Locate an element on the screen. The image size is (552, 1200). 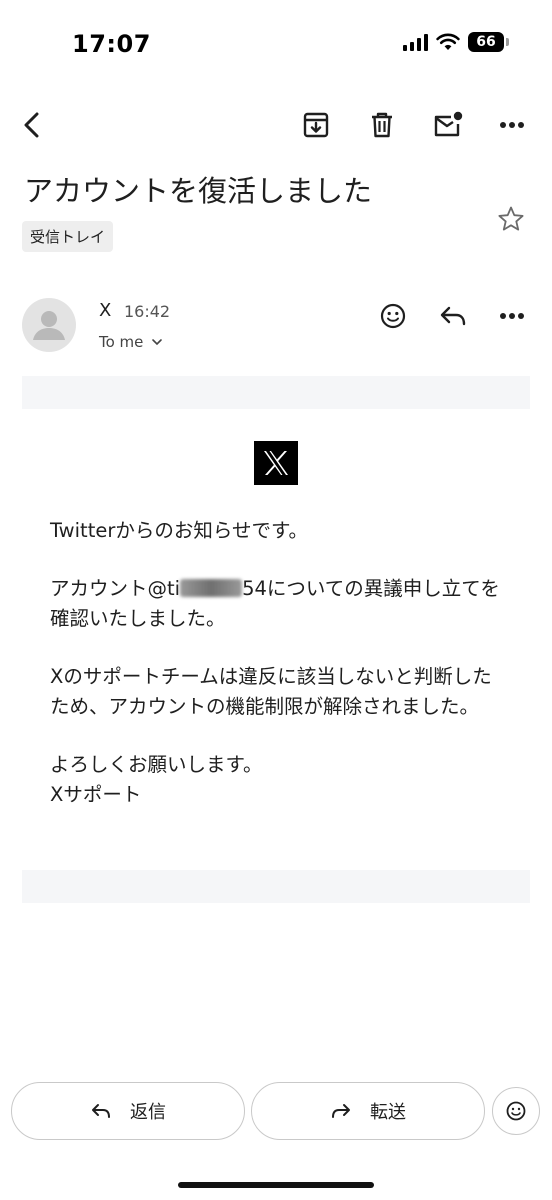
status-bar: 17:07 66 is located at coordinates (276, 45).